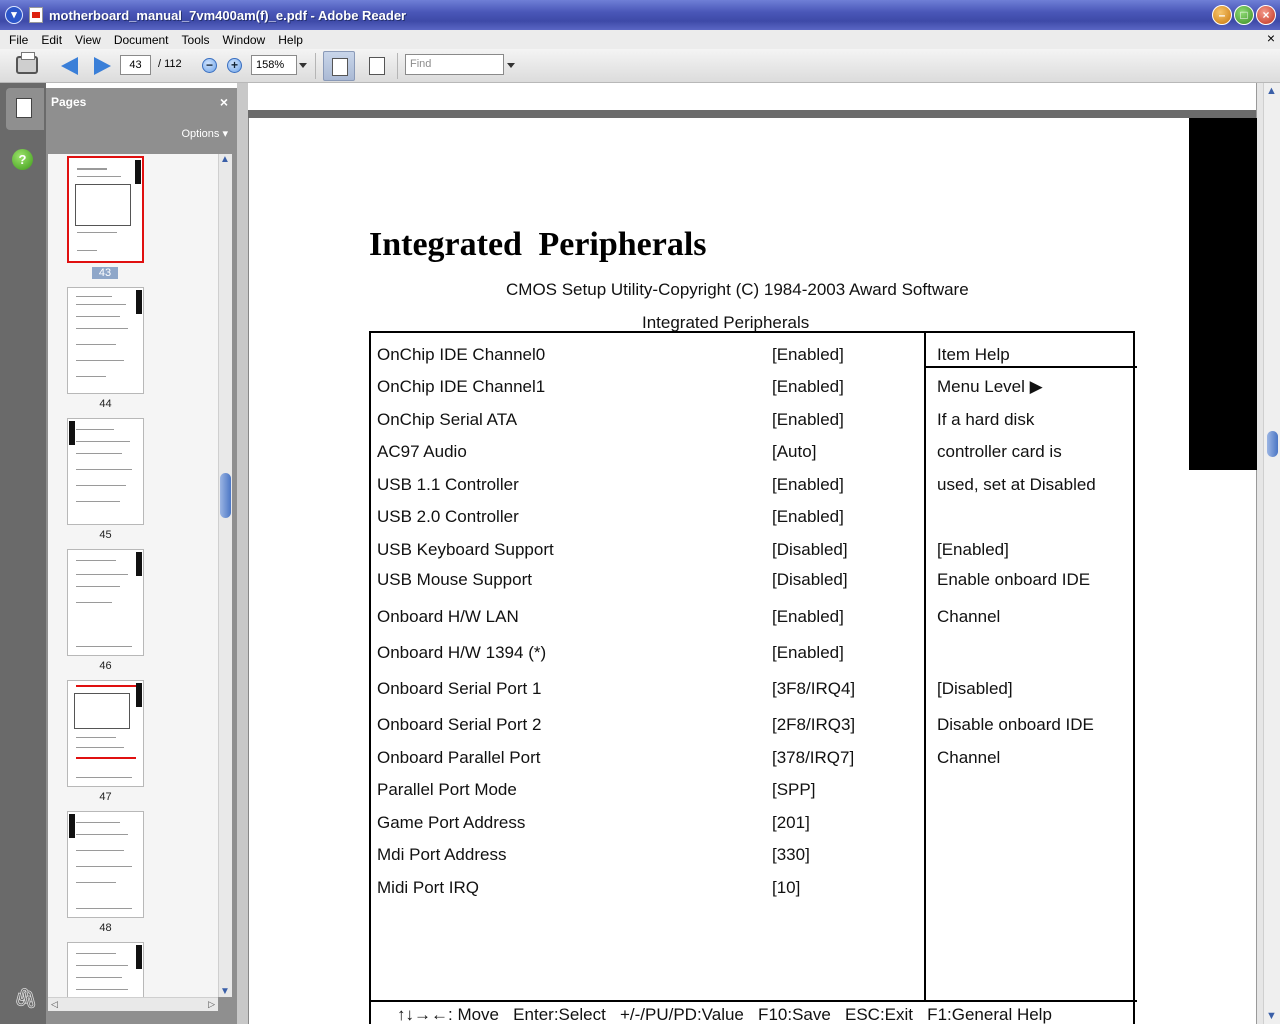 Image resolution: width=1280 pixels, height=1025 pixels. What do you see at coordinates (448, 516) in the screenshot?
I see `setting-name: USB 2.0 Controller` at bounding box center [448, 516].